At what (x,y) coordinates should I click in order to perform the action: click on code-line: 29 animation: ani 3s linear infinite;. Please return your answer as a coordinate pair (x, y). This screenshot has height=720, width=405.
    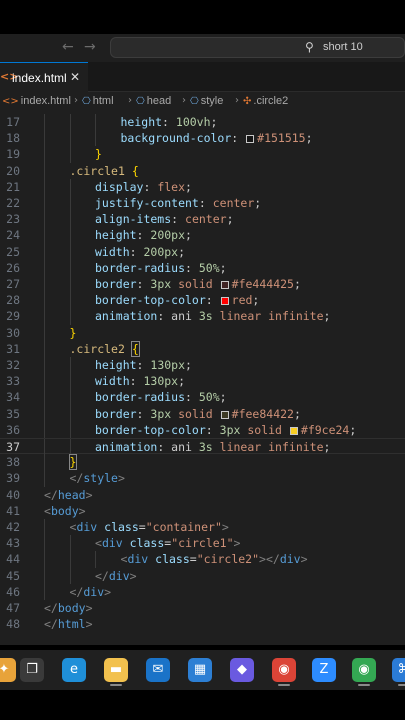
    Looking at the image, I should click on (202, 316).